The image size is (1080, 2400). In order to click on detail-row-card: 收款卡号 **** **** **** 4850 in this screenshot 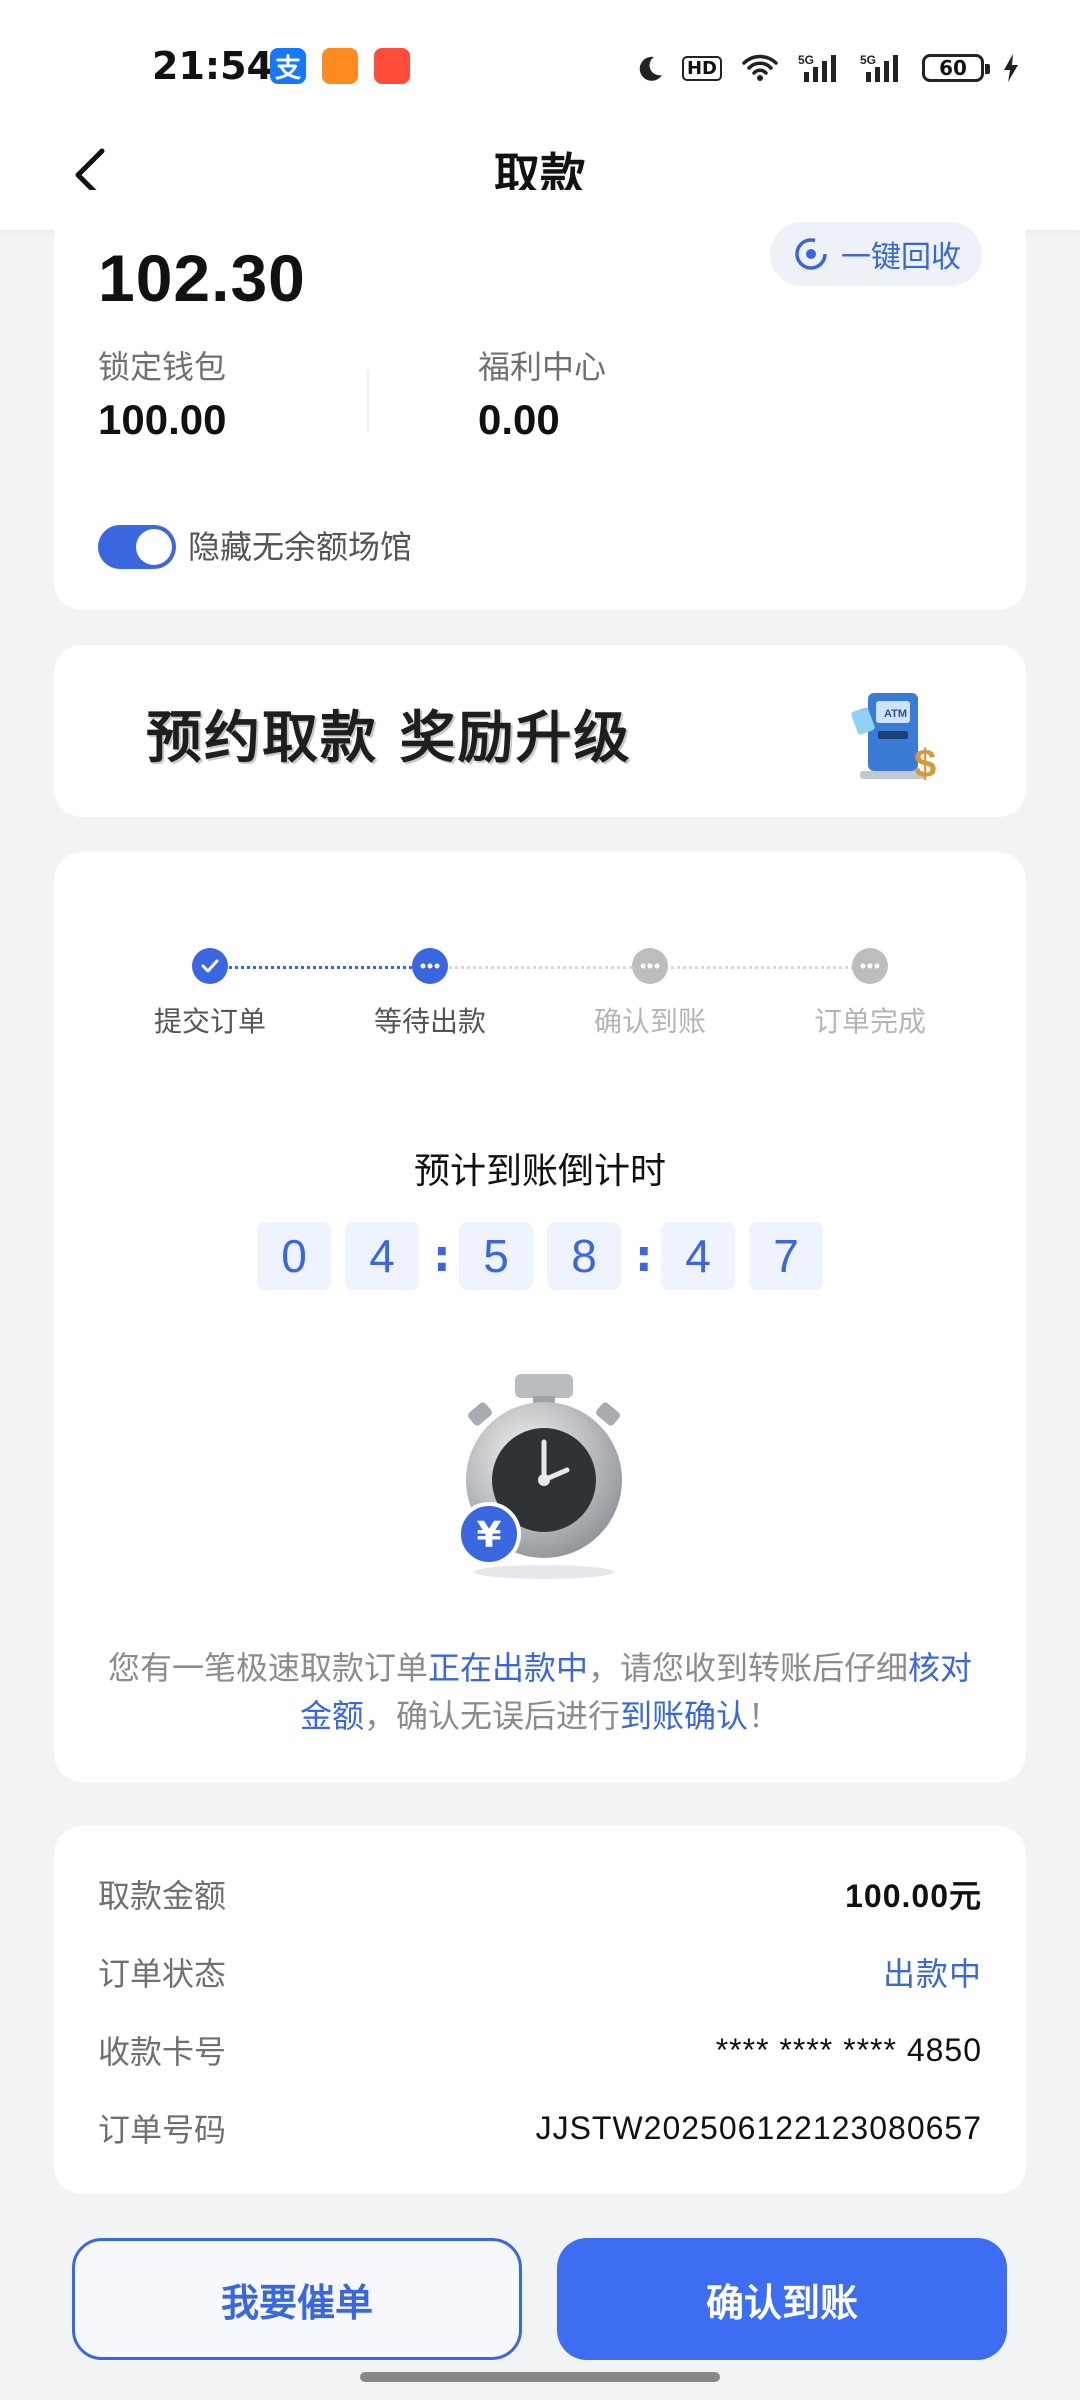, I will do `click(540, 2050)`.